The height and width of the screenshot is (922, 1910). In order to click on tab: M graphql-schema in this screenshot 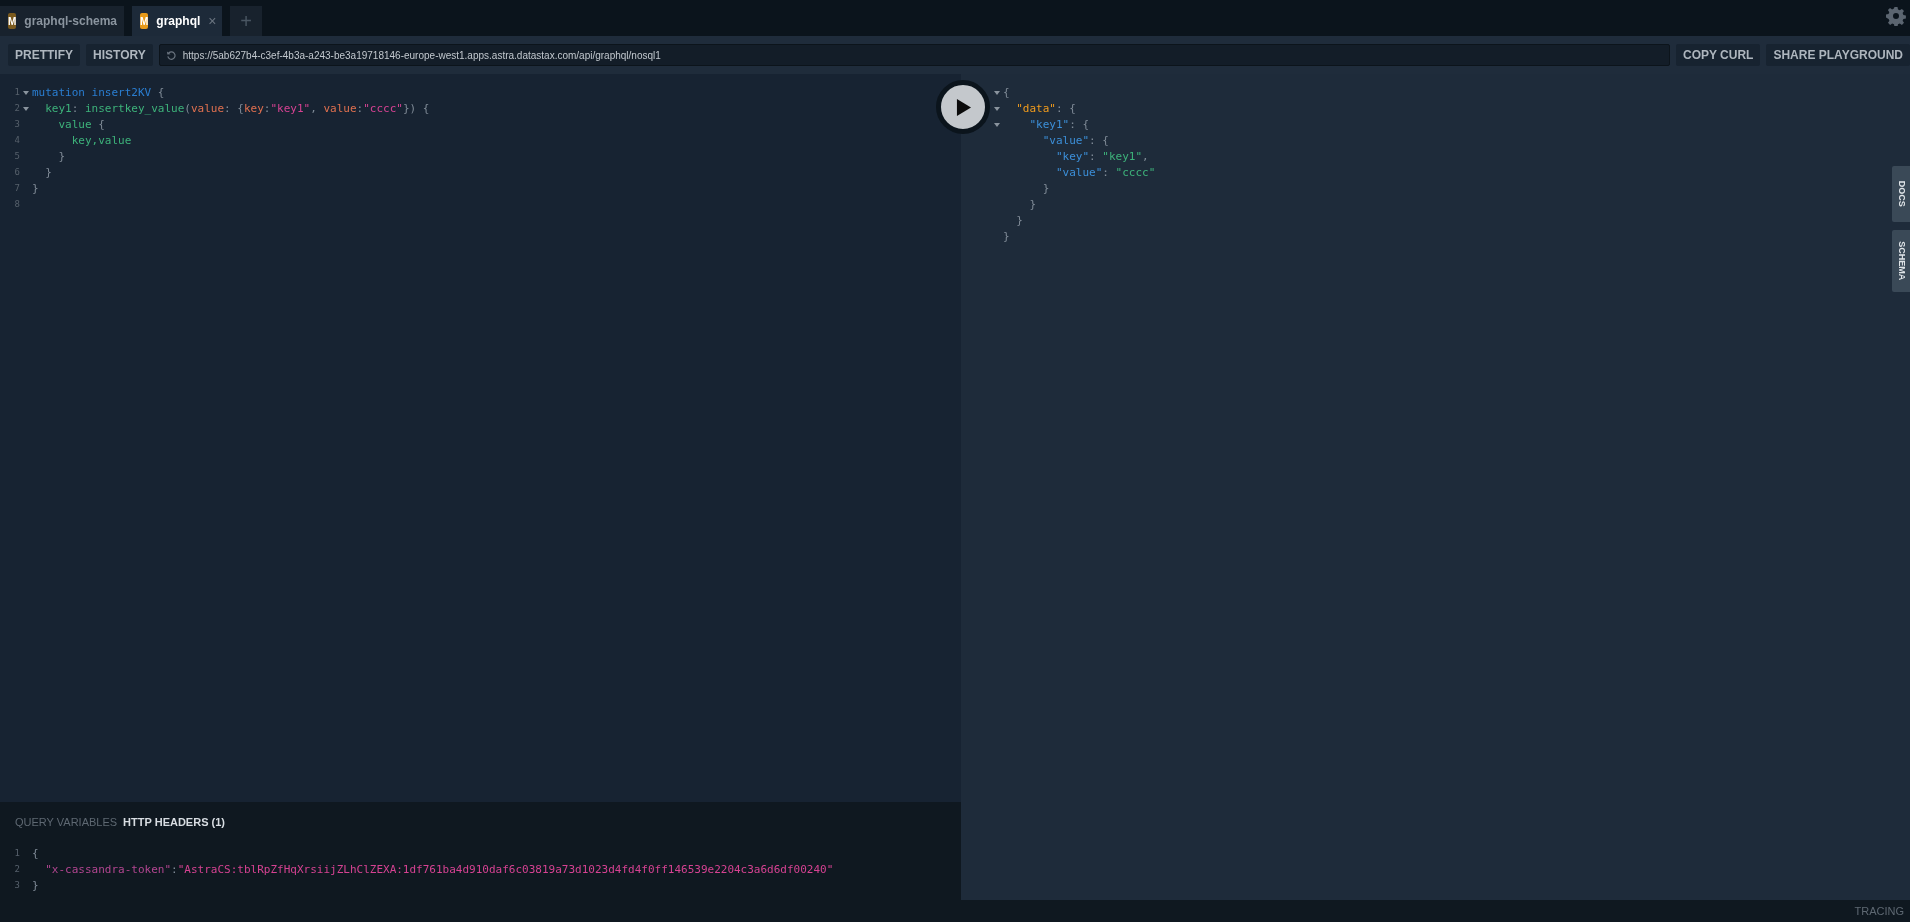, I will do `click(62, 21)`.